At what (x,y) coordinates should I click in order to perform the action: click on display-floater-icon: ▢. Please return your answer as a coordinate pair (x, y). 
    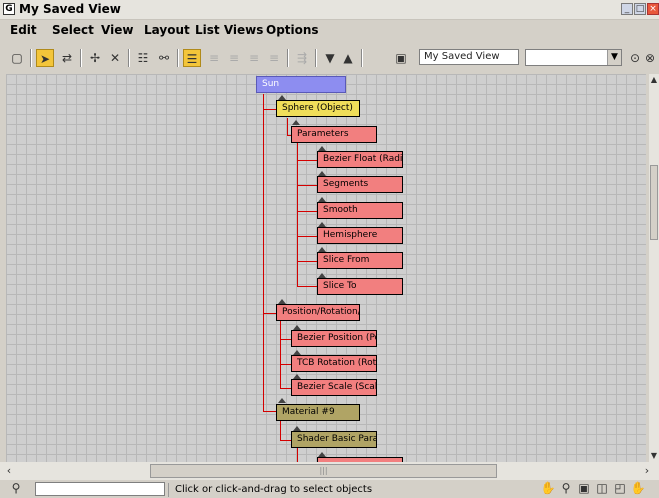
    Looking at the image, I should click on (17, 58).